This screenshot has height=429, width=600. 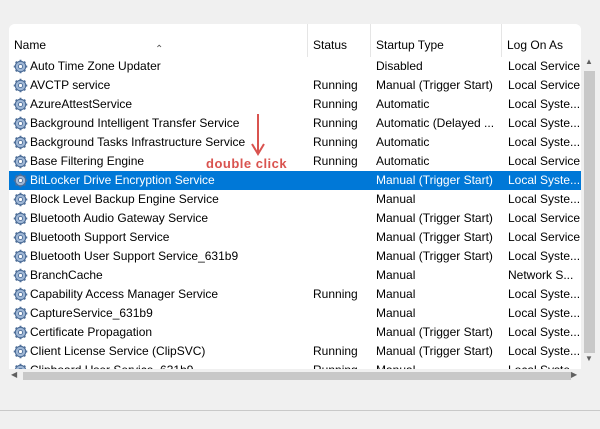 I want to click on horizontal-scroll-thumb, so click(x=297, y=376).